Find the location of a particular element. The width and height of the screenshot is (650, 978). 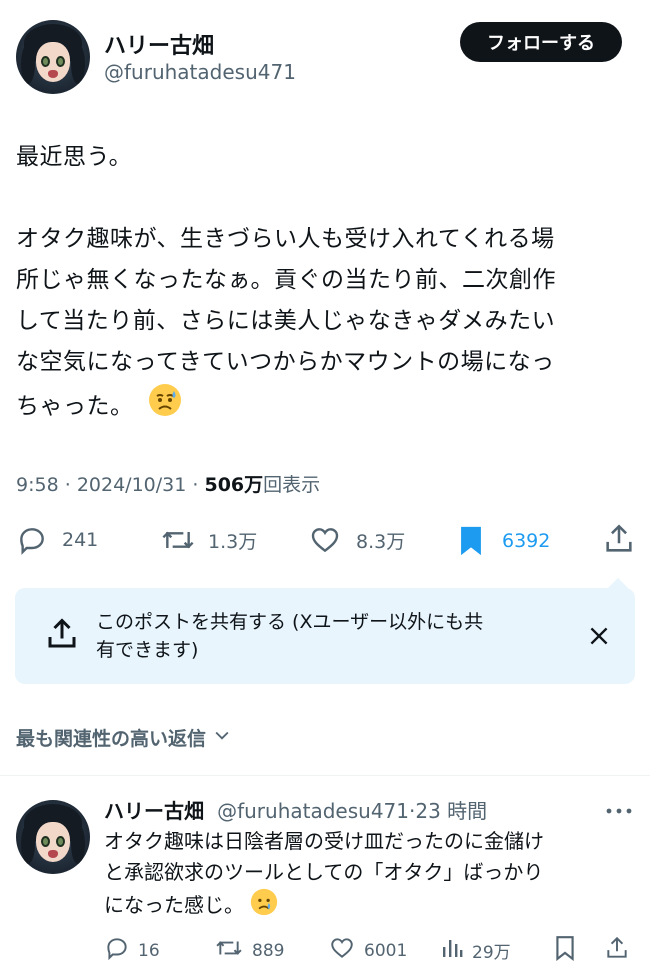

reply-time: 23 時間 is located at coordinates (451, 811).